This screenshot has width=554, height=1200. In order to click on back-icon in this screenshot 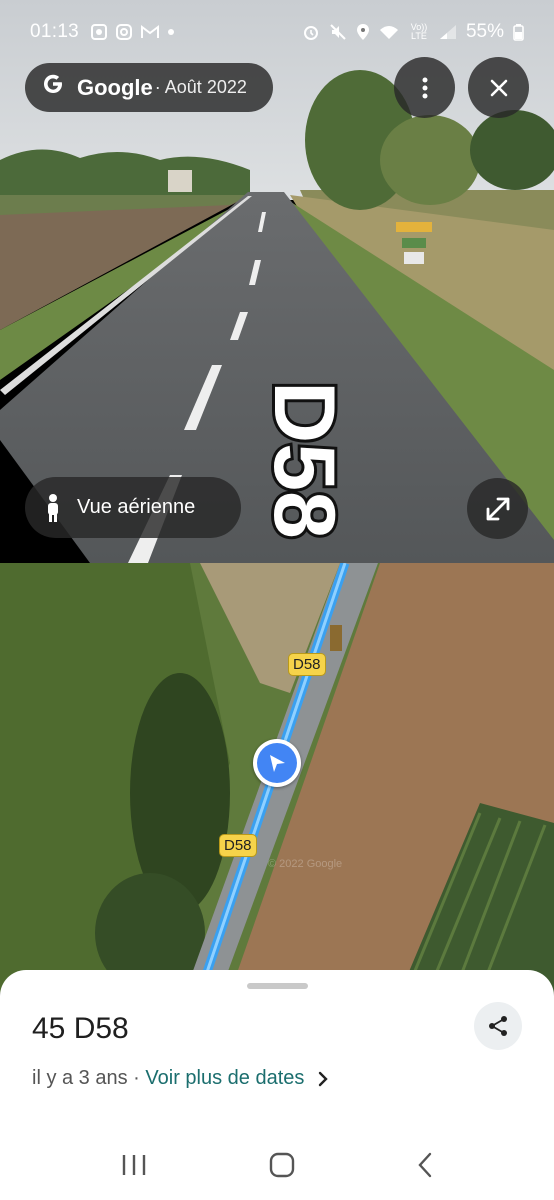, I will do `click(425, 1165)`.